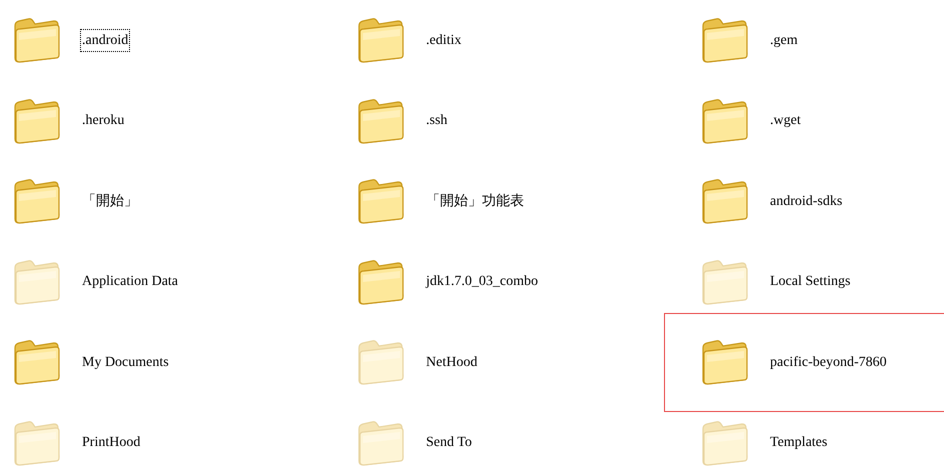  What do you see at coordinates (784, 41) in the screenshot?
I see `folder-name: .gem` at bounding box center [784, 41].